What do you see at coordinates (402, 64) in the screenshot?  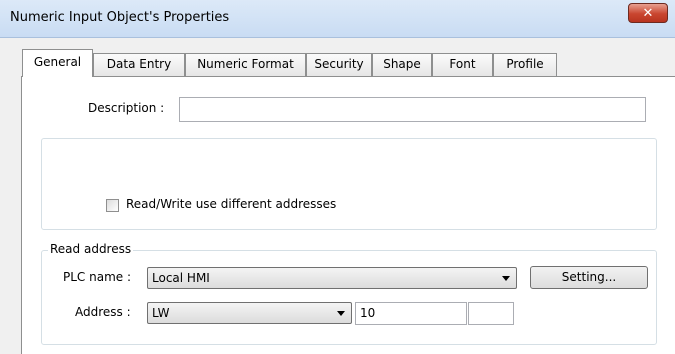 I see `tab-shape: Shape` at bounding box center [402, 64].